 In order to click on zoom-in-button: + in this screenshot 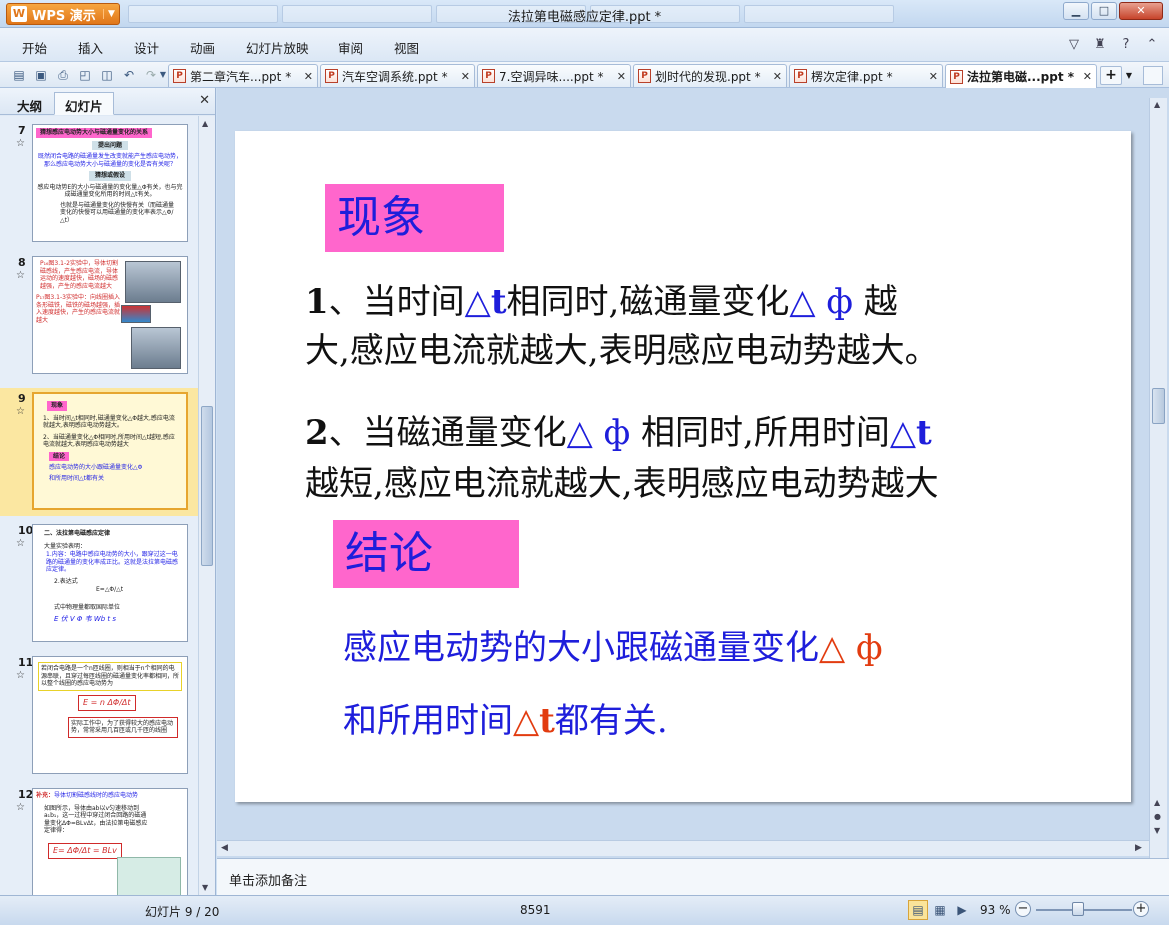, I will do `click(1141, 909)`.